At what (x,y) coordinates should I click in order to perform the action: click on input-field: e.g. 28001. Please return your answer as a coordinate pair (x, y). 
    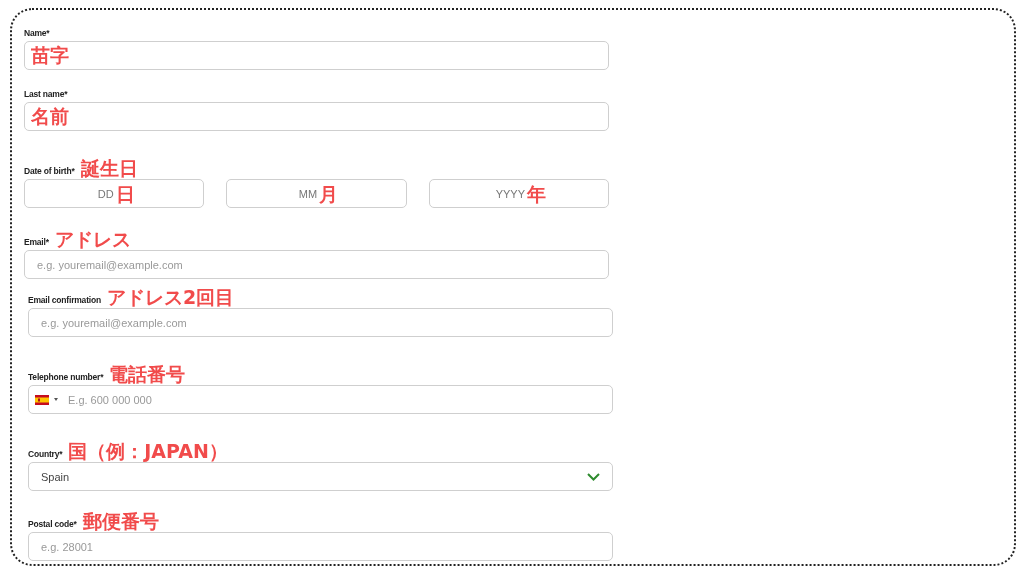
    Looking at the image, I should click on (320, 546).